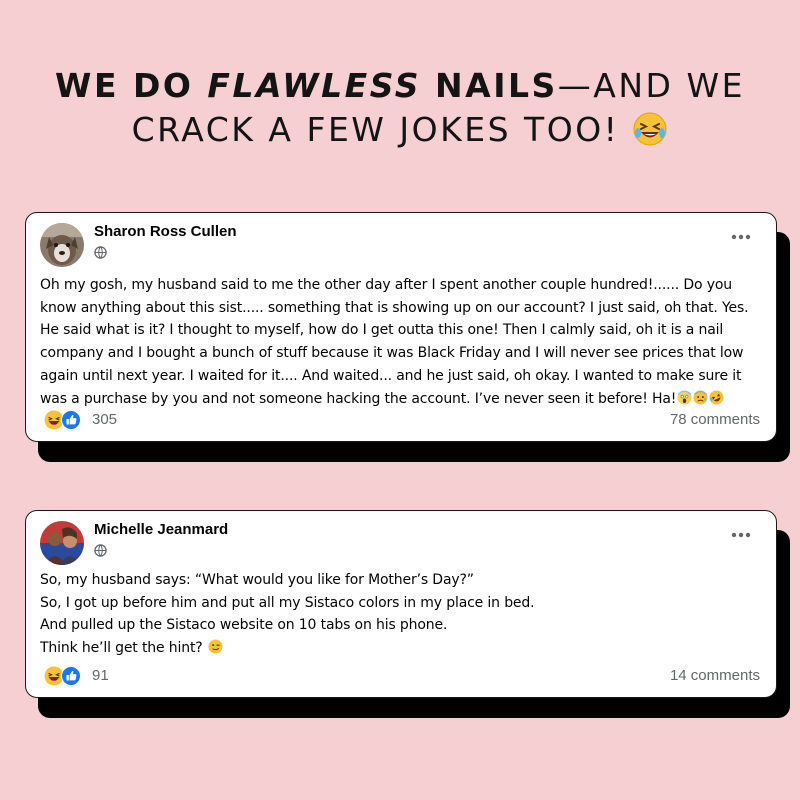  What do you see at coordinates (715, 675) in the screenshot?
I see `comments-link: 14 comments` at bounding box center [715, 675].